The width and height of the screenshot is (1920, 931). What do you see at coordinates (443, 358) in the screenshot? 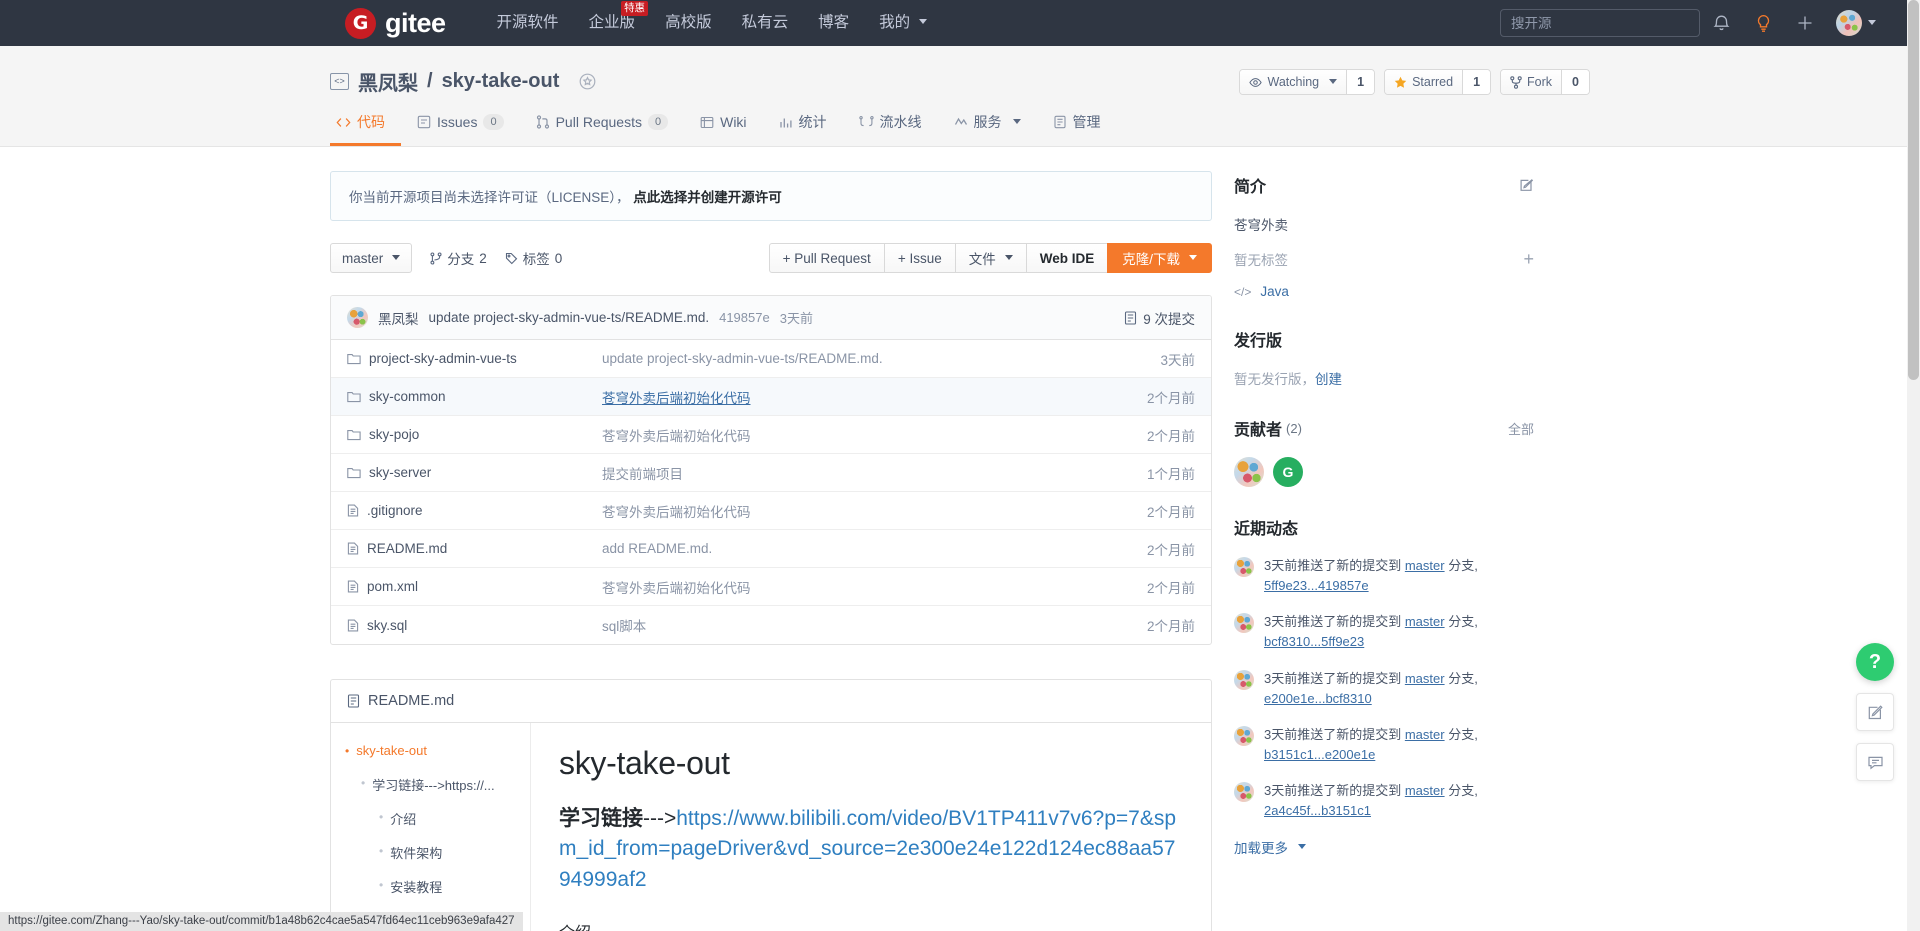
I see `file-link: project-sky-admin-vue-ts` at bounding box center [443, 358].